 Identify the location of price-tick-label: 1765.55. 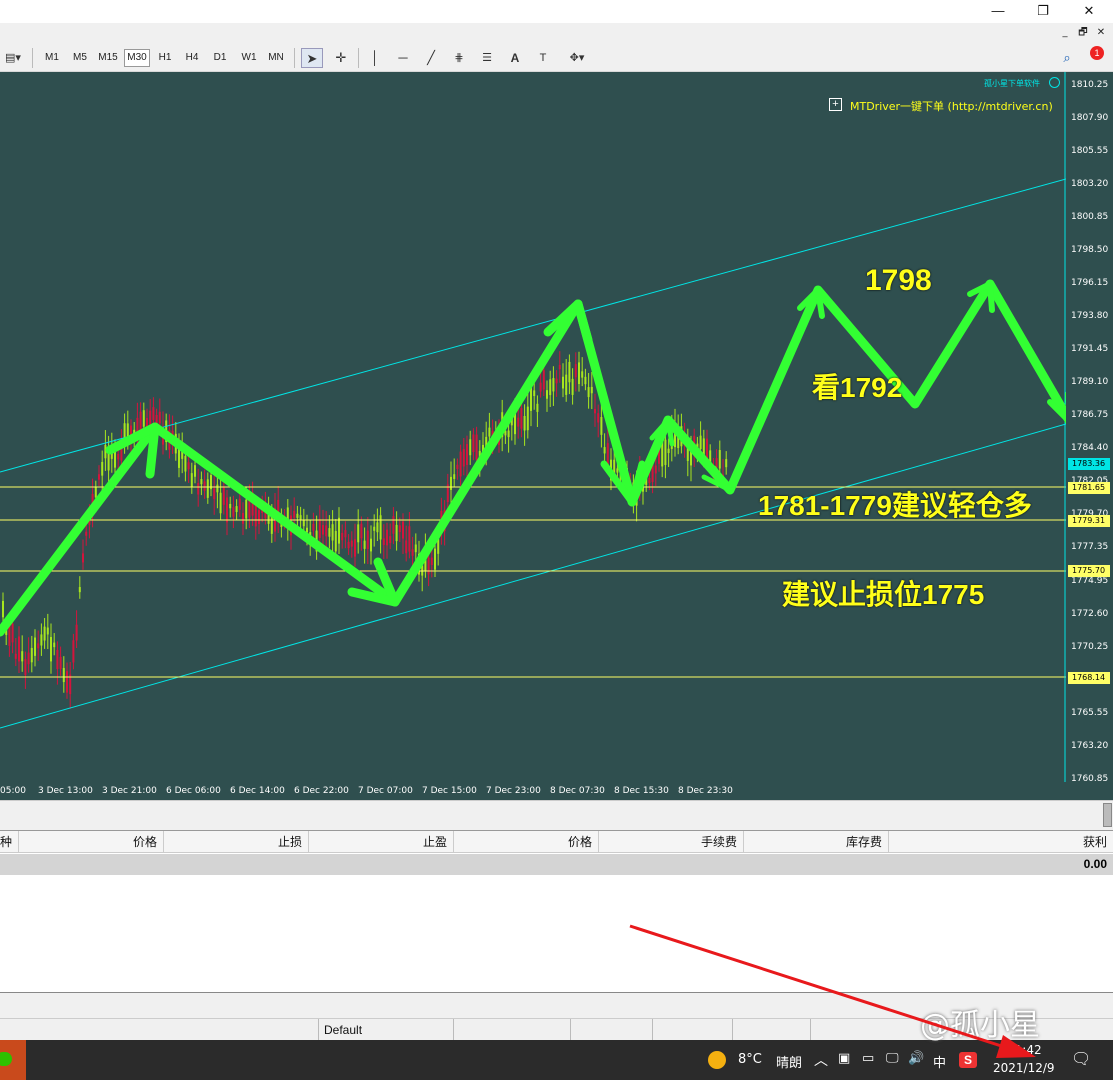
(1090, 712).